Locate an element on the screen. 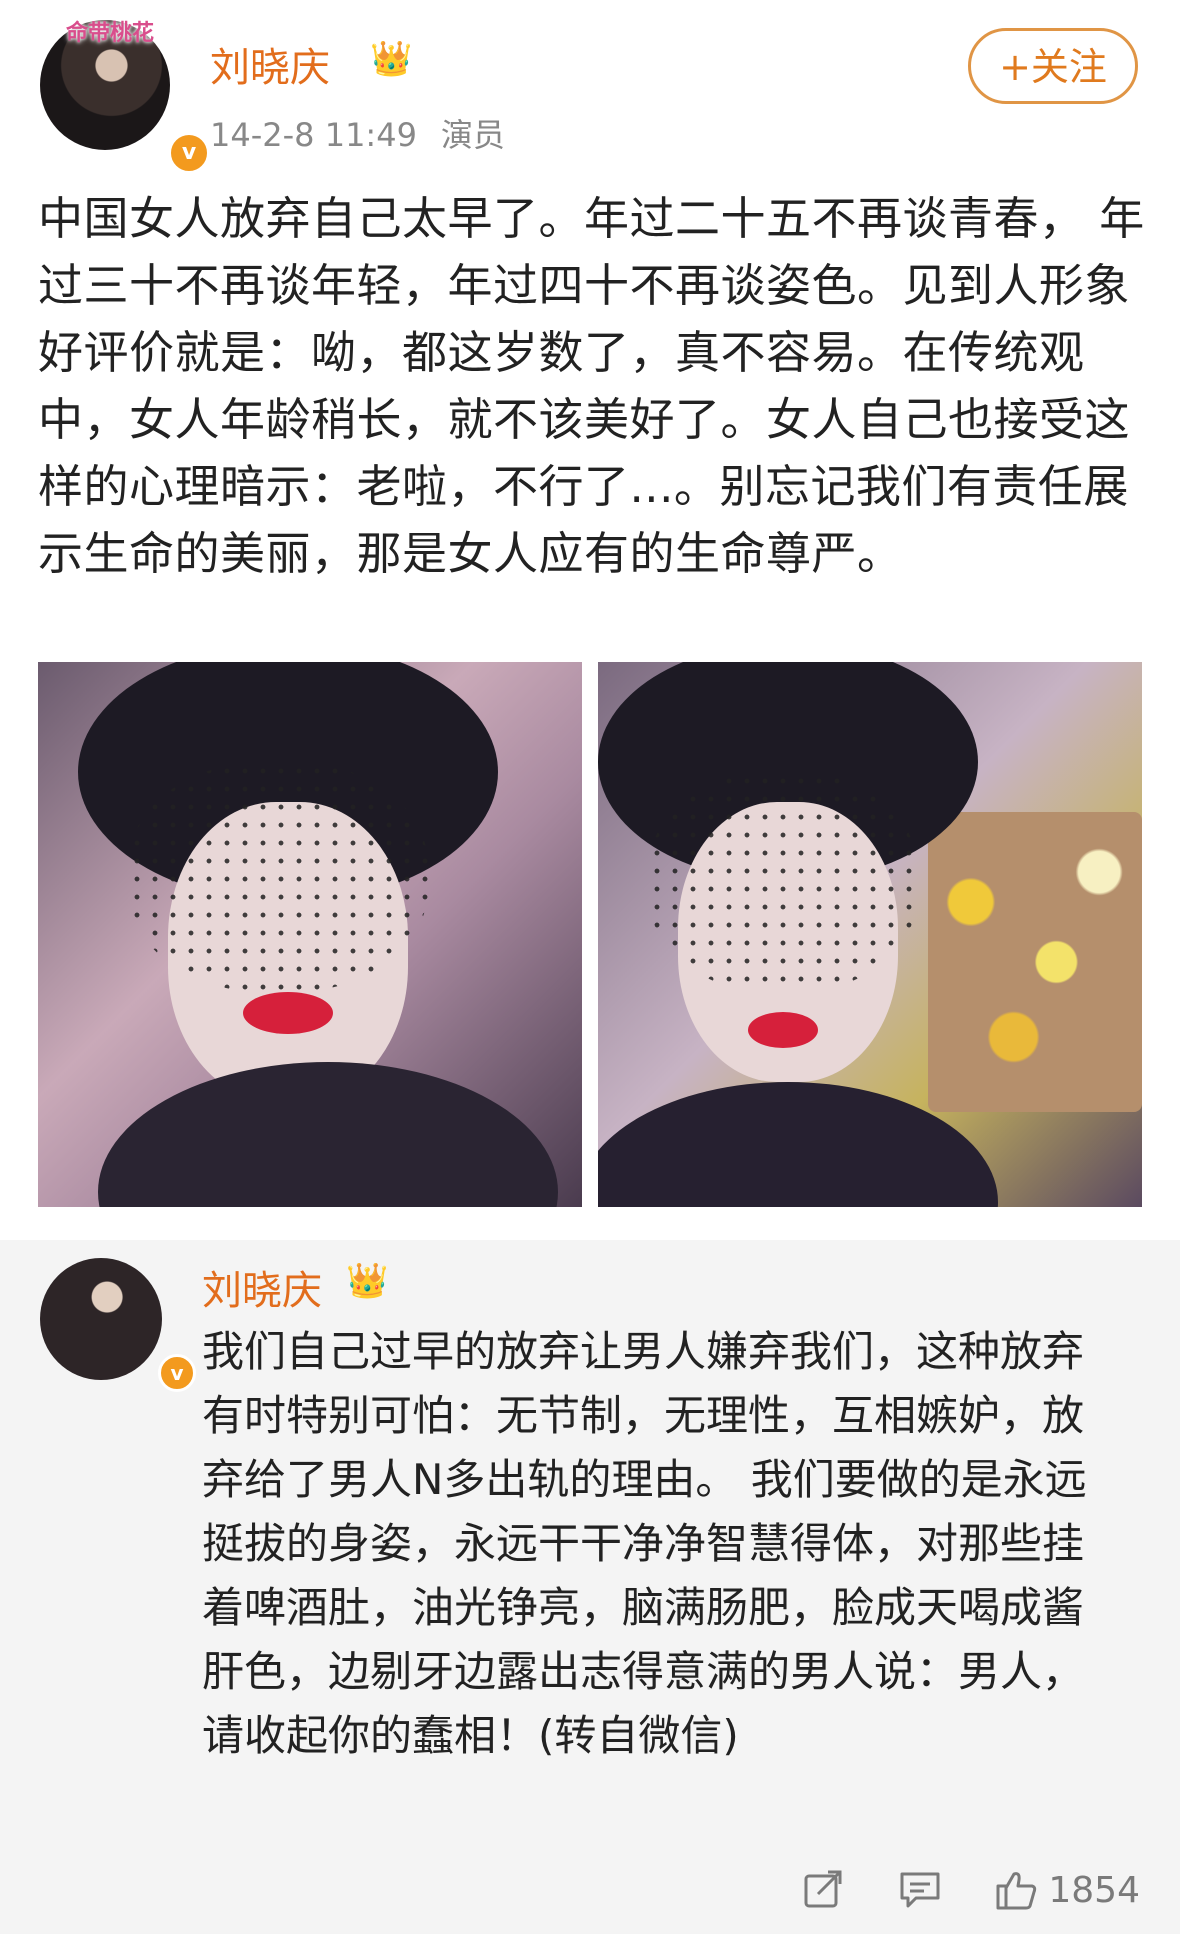  share-button is located at coordinates (824, 1890).